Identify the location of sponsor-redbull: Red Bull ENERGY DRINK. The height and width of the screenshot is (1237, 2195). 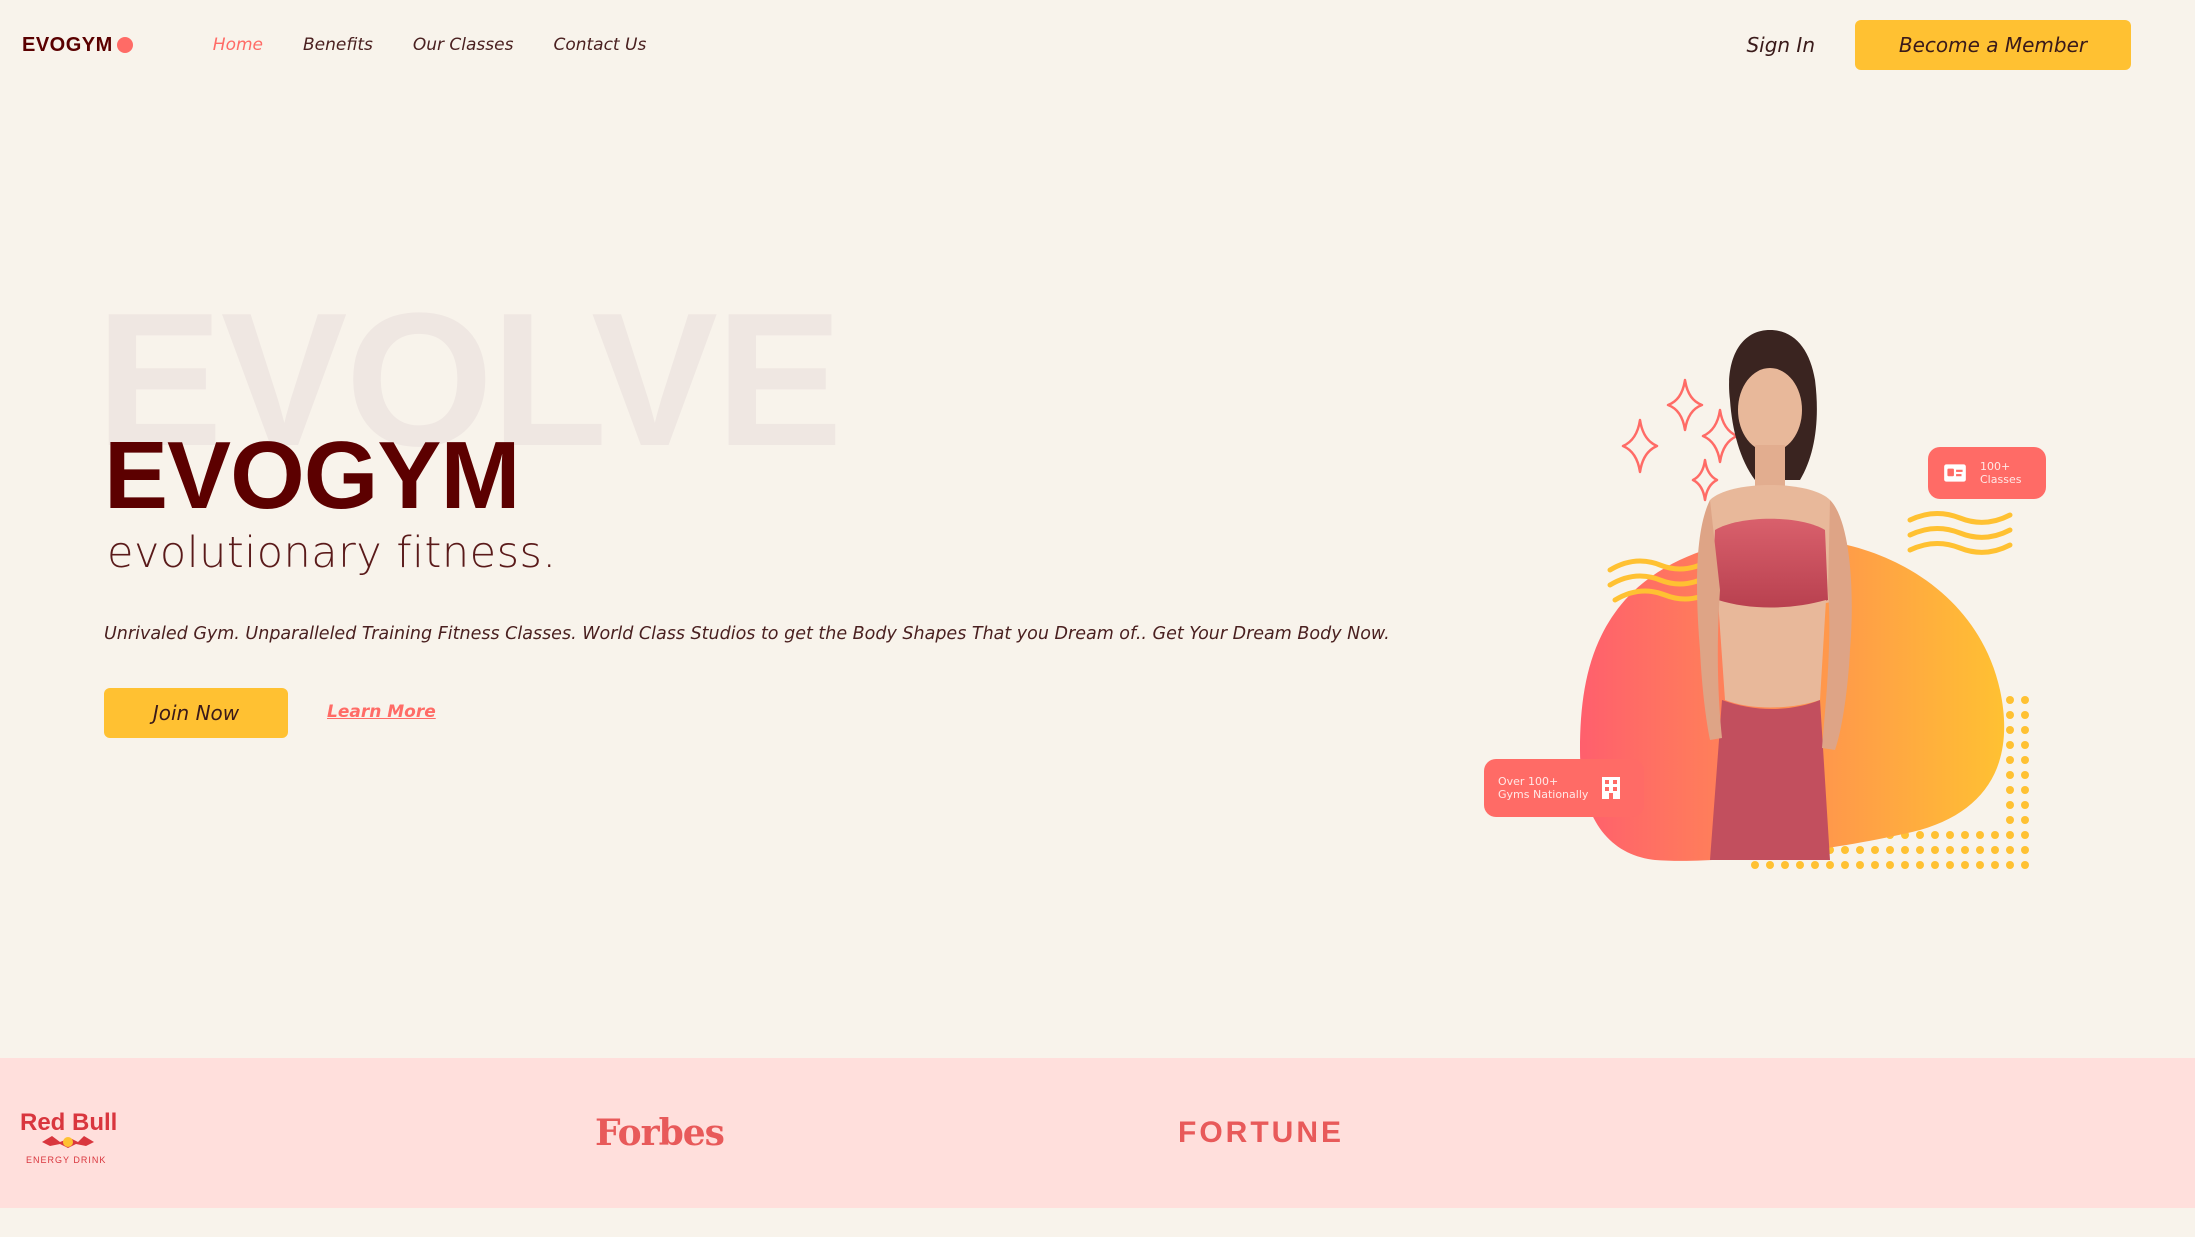
(70, 1140).